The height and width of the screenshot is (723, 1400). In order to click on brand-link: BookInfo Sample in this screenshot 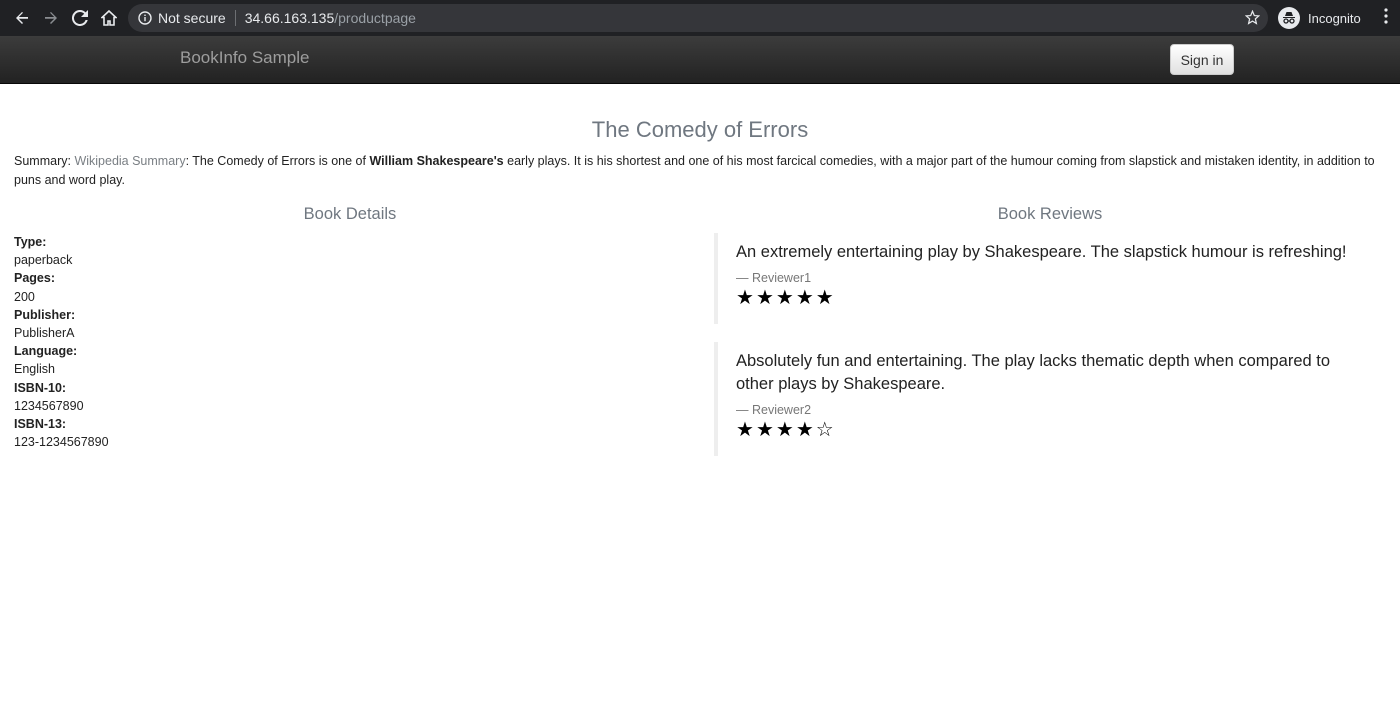, I will do `click(244, 58)`.